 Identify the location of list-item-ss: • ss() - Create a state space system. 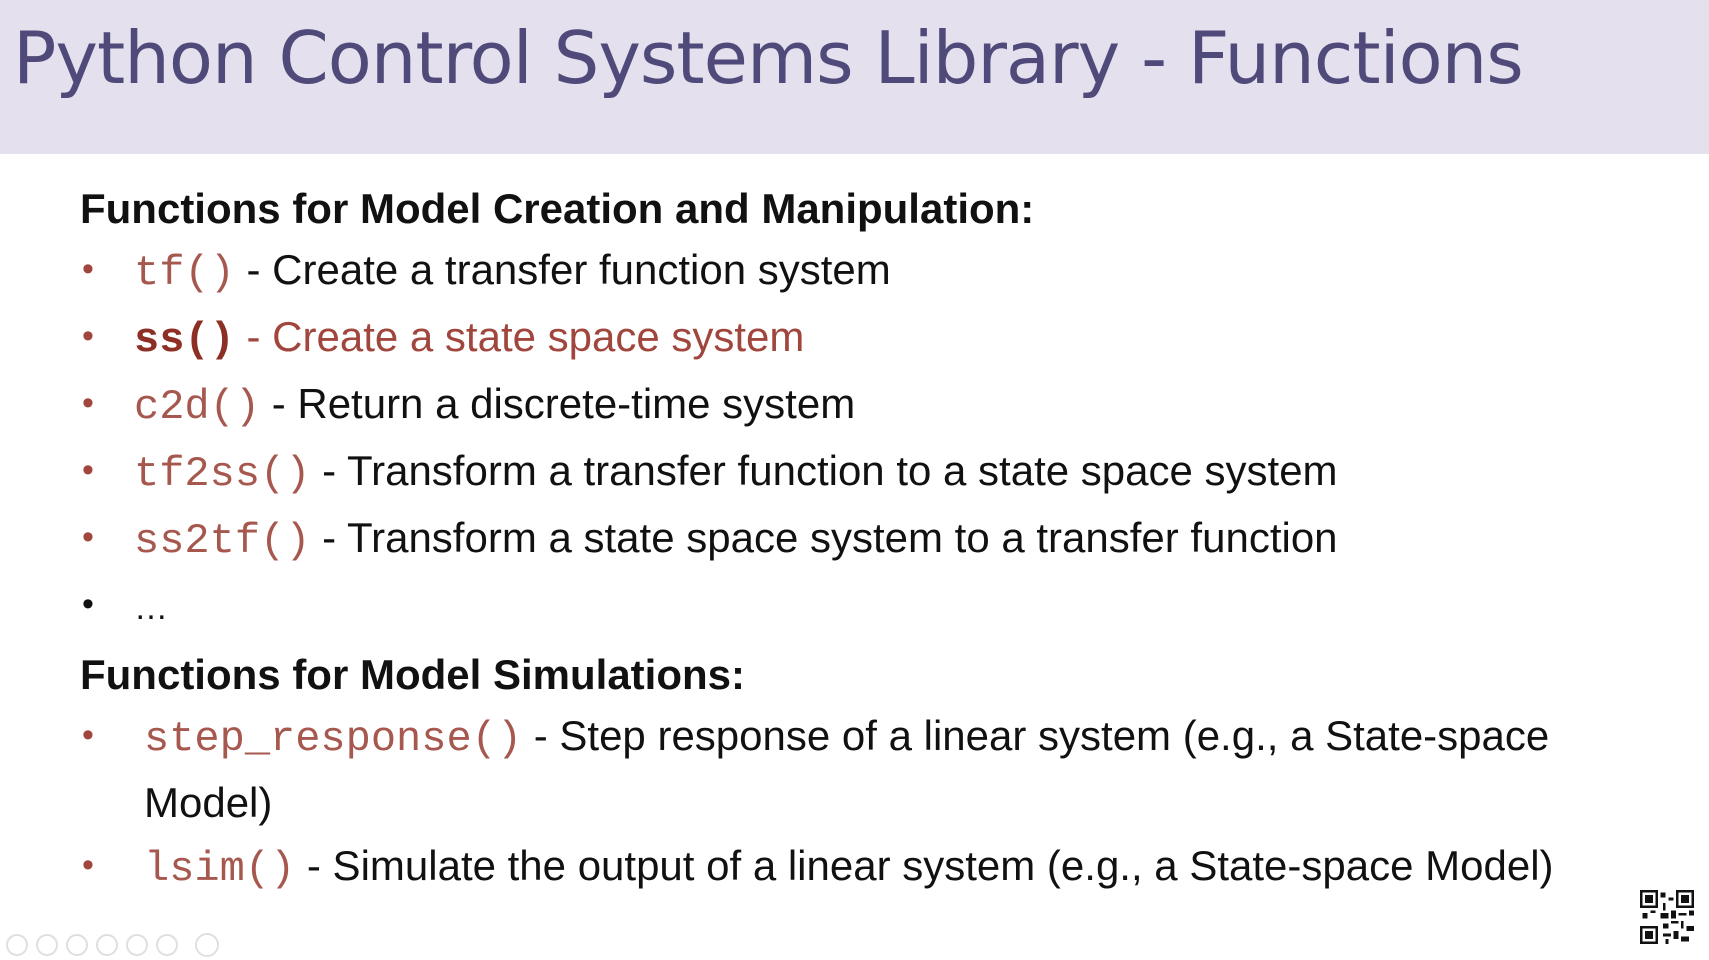
(860, 338).